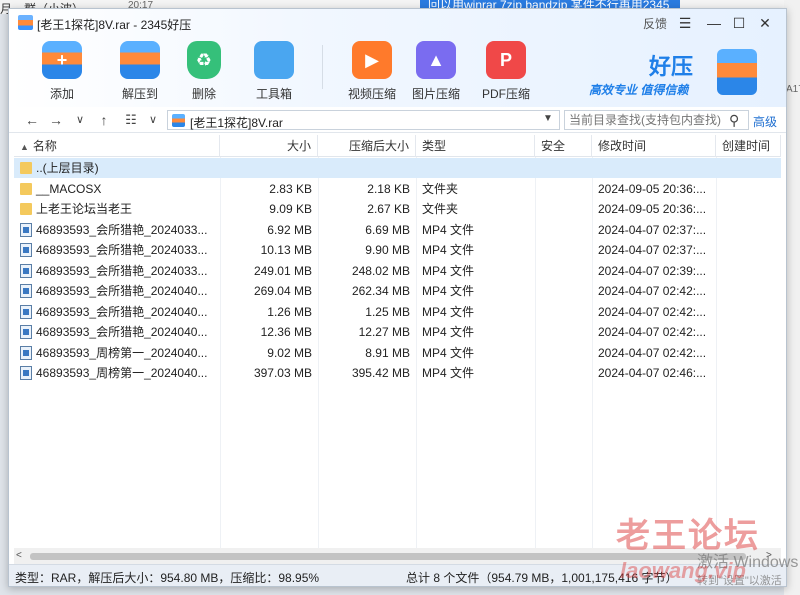 Image resolution: width=800 pixels, height=595 pixels. I want to click on picture-icon: ▲, so click(436, 60).